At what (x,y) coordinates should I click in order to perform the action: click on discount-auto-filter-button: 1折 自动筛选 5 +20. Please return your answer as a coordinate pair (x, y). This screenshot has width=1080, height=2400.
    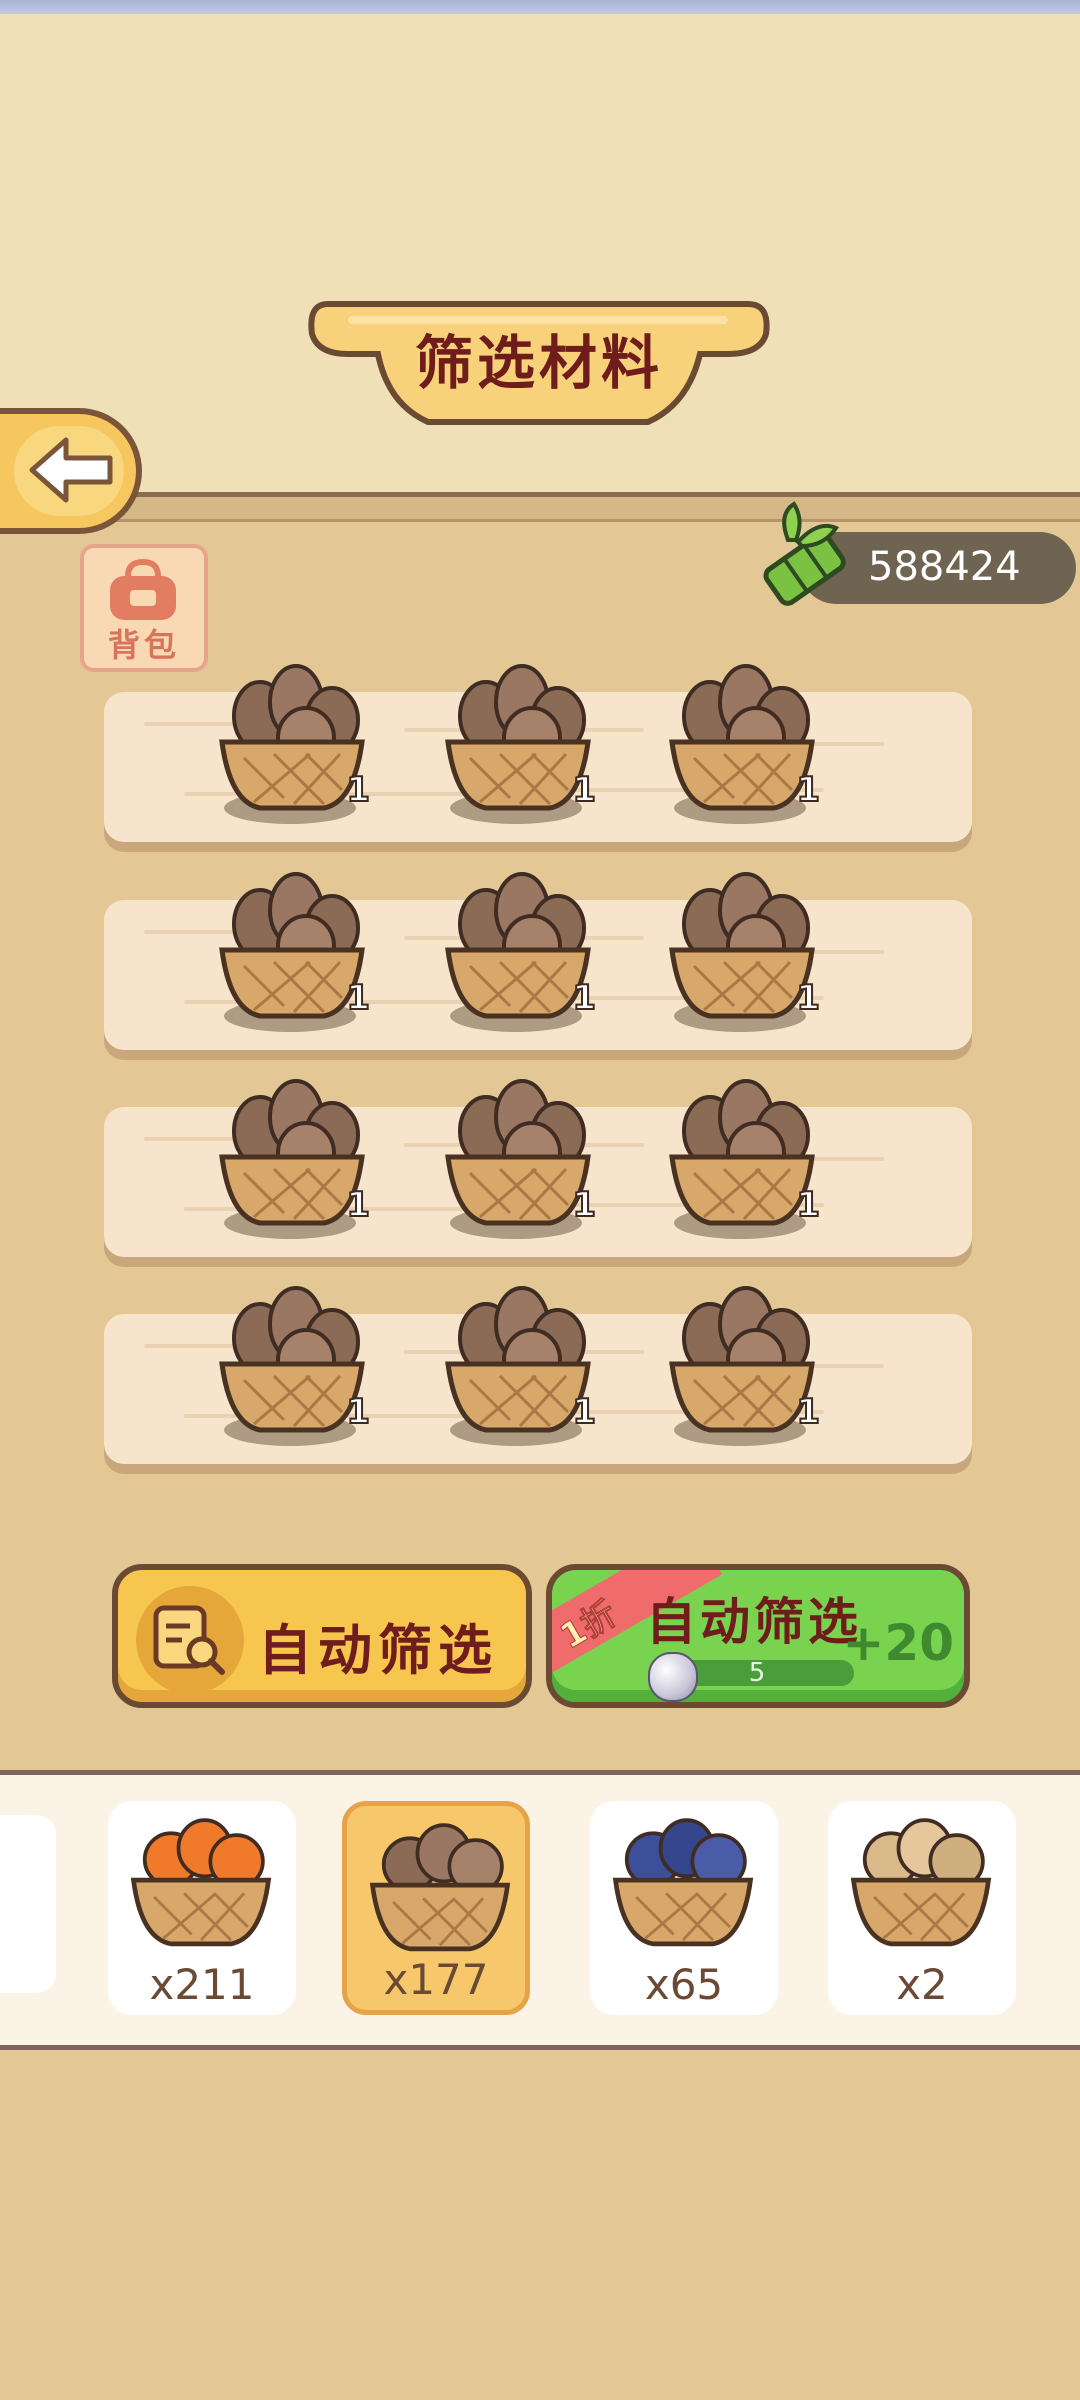
    Looking at the image, I should click on (758, 1636).